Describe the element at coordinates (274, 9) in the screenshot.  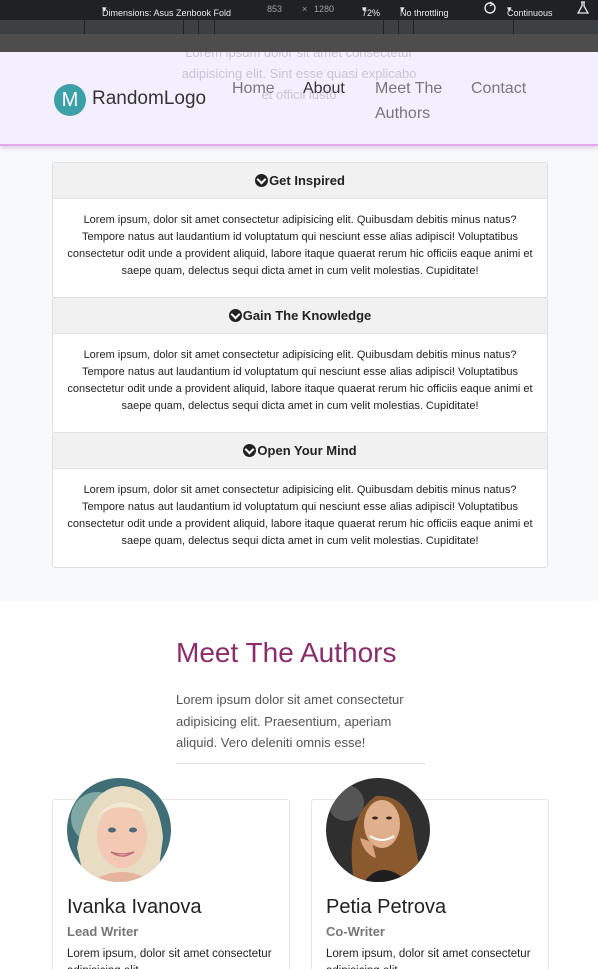
I see `width-field: 853` at that location.